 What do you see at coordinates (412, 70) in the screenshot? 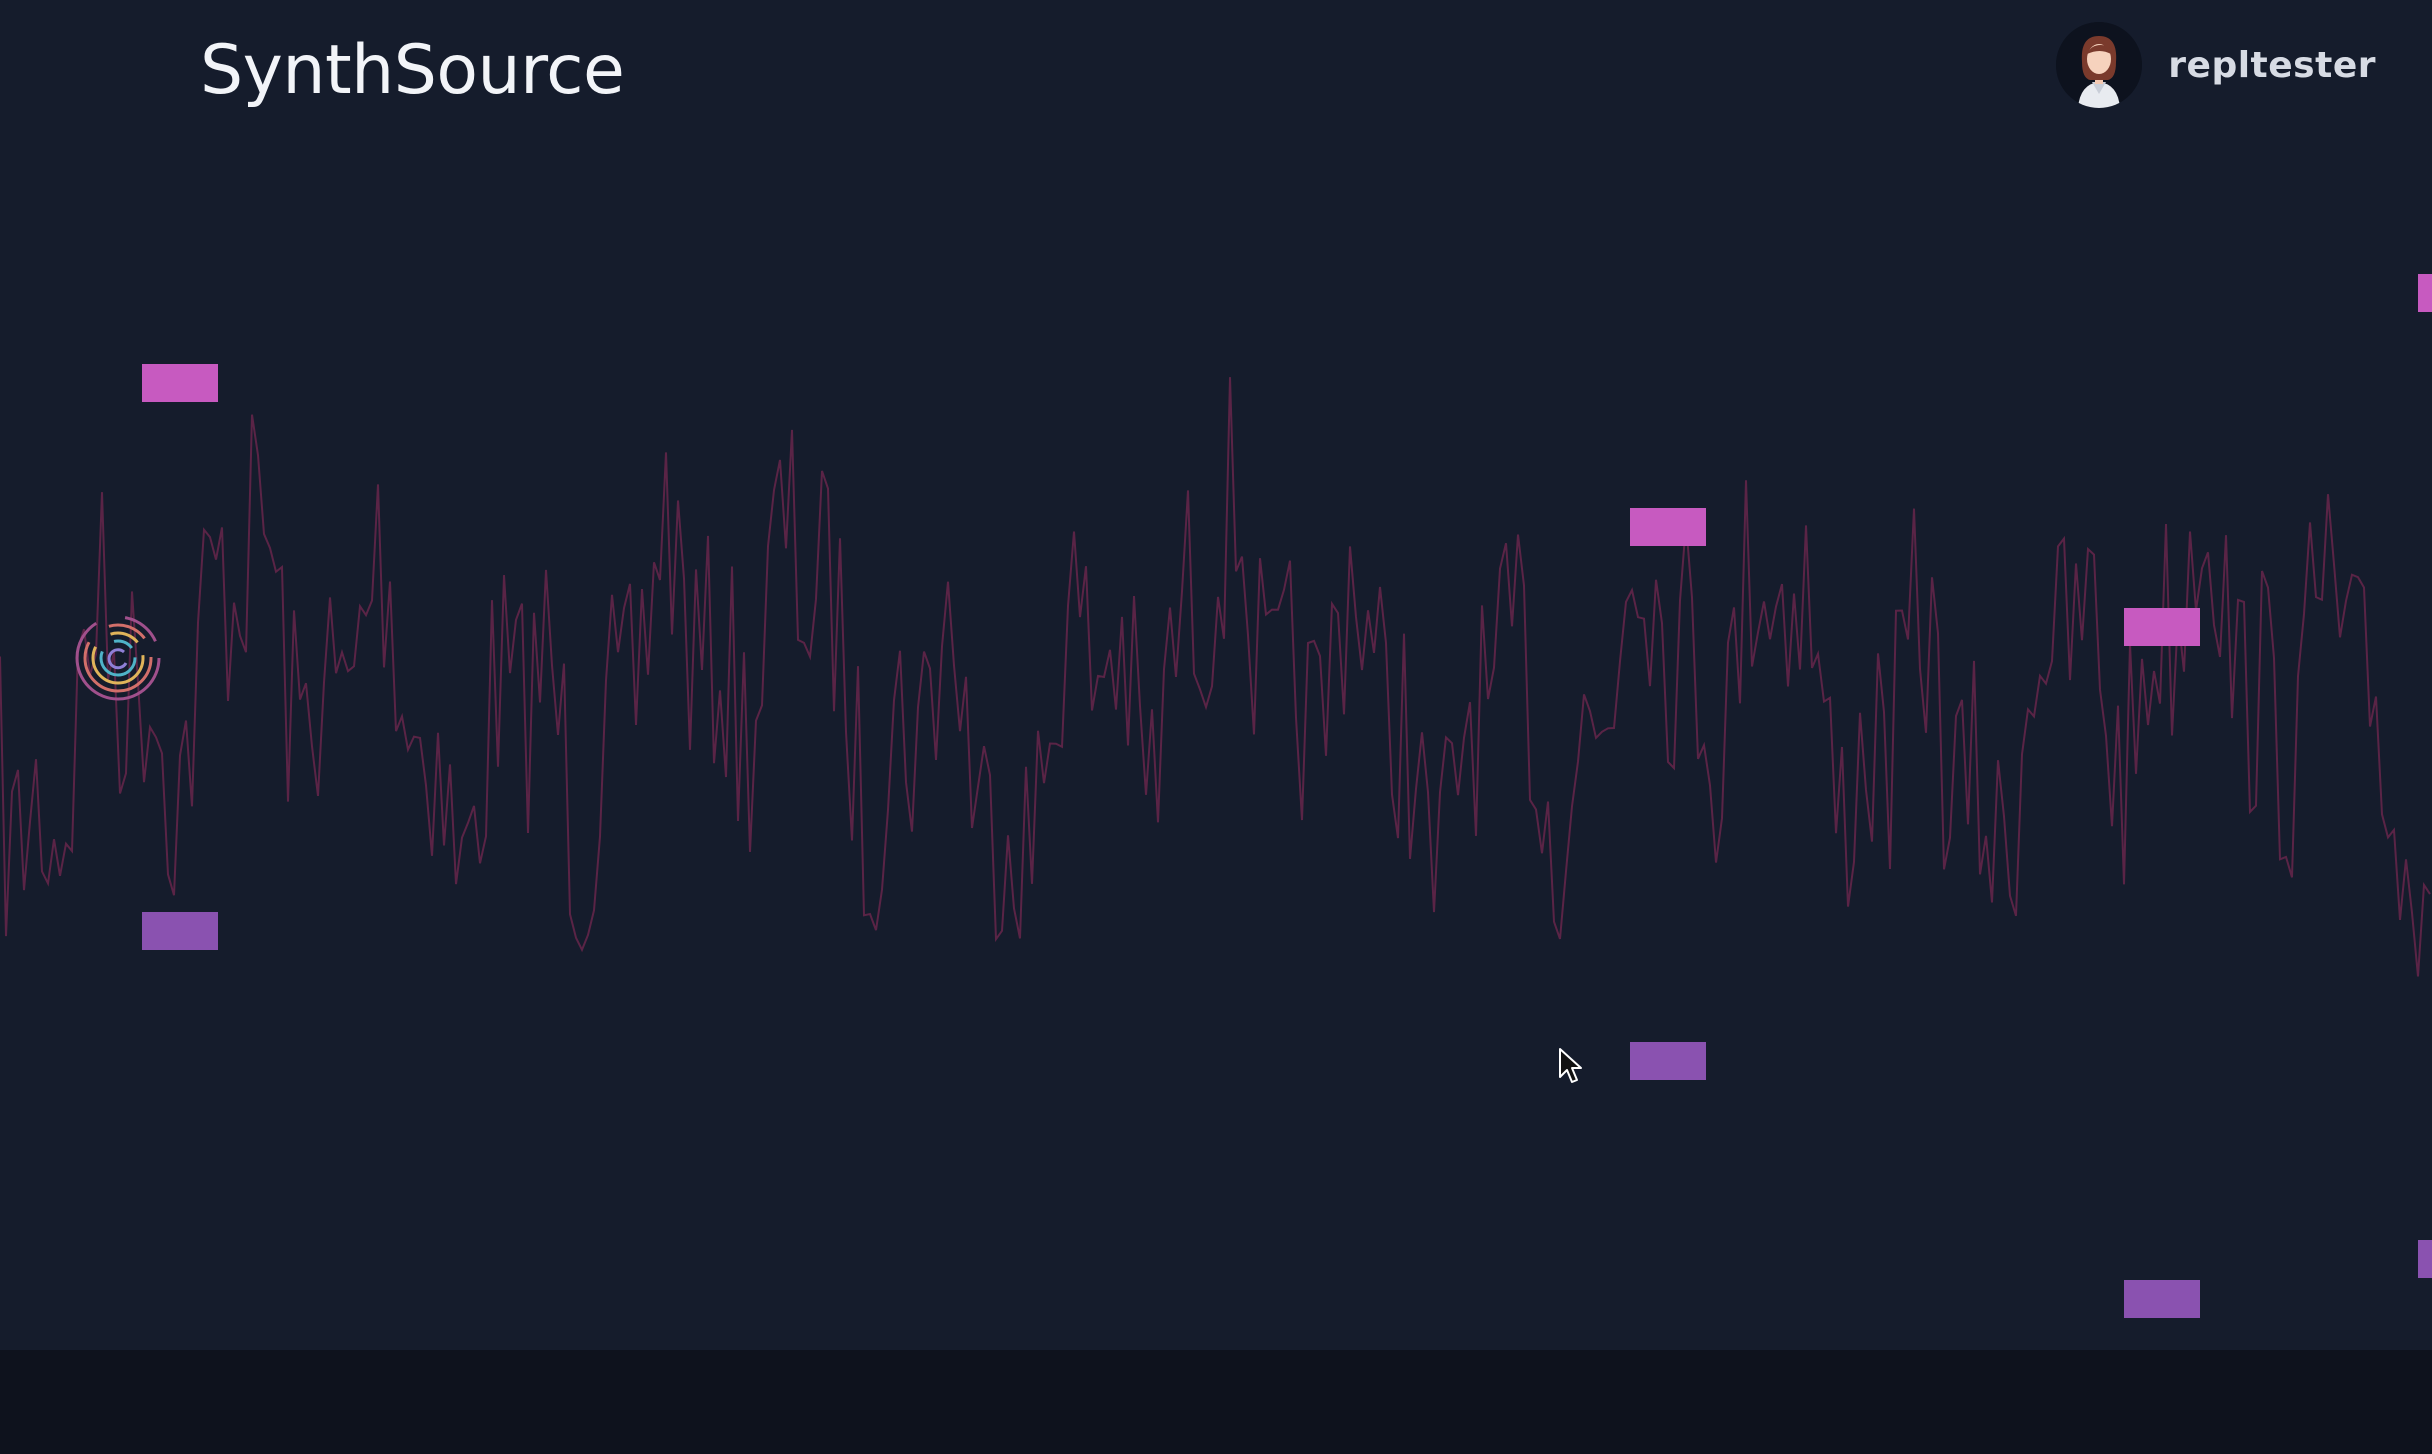
I see `app-title: SynthSource` at bounding box center [412, 70].